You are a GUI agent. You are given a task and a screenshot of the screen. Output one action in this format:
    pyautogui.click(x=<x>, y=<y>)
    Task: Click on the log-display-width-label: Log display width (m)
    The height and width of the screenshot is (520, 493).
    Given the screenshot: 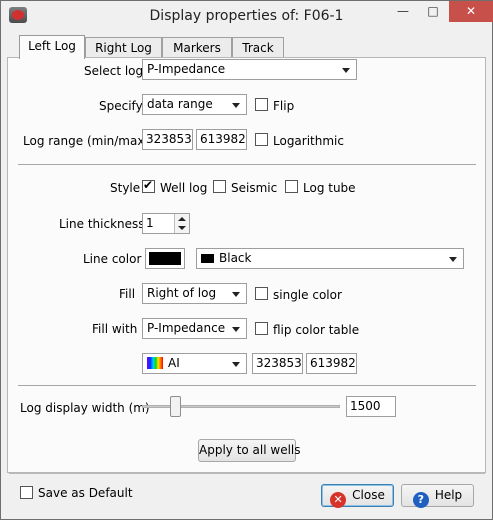 What is the action you would take?
    pyautogui.click(x=85, y=408)
    